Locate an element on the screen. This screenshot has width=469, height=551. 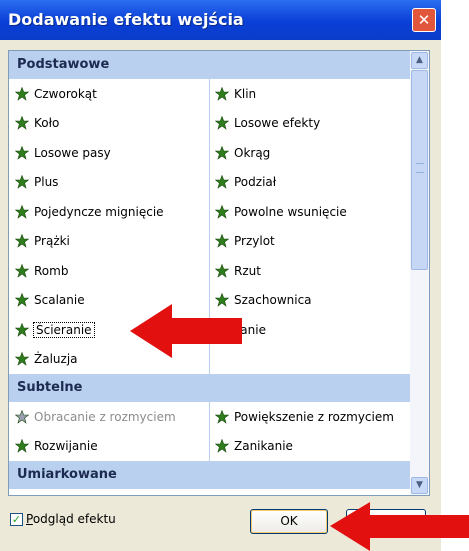
effect-item: Pojedyncze mignięcie is located at coordinates (111, 212).